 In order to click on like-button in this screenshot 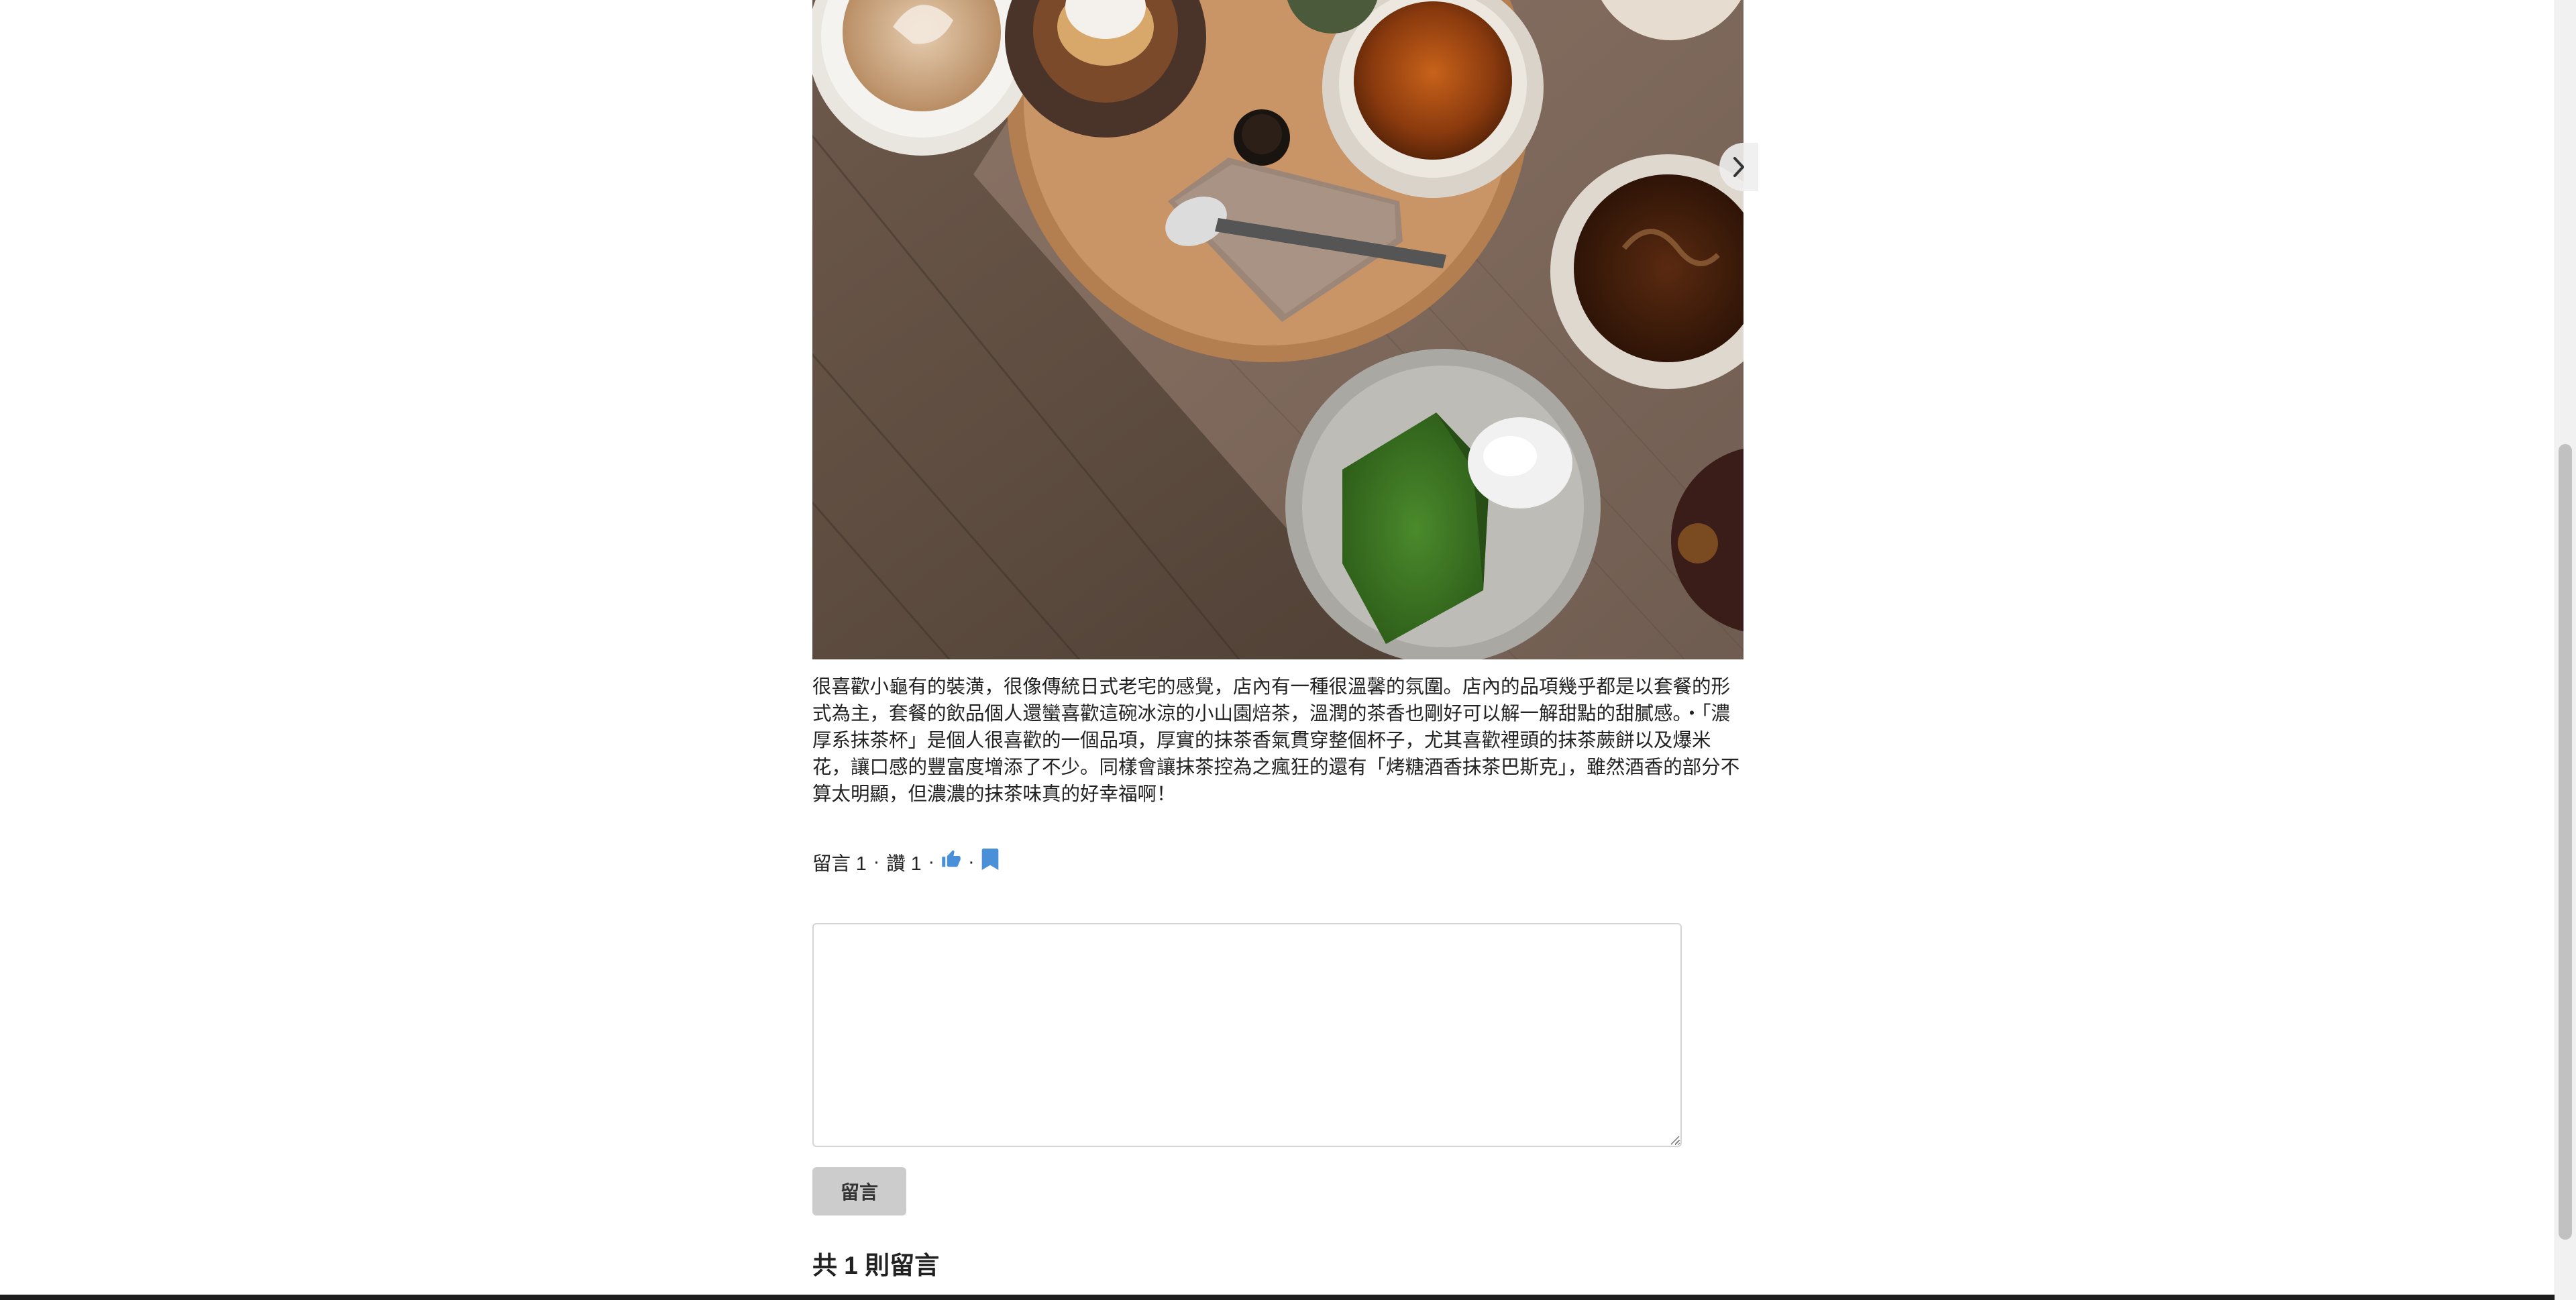, I will do `click(951, 862)`.